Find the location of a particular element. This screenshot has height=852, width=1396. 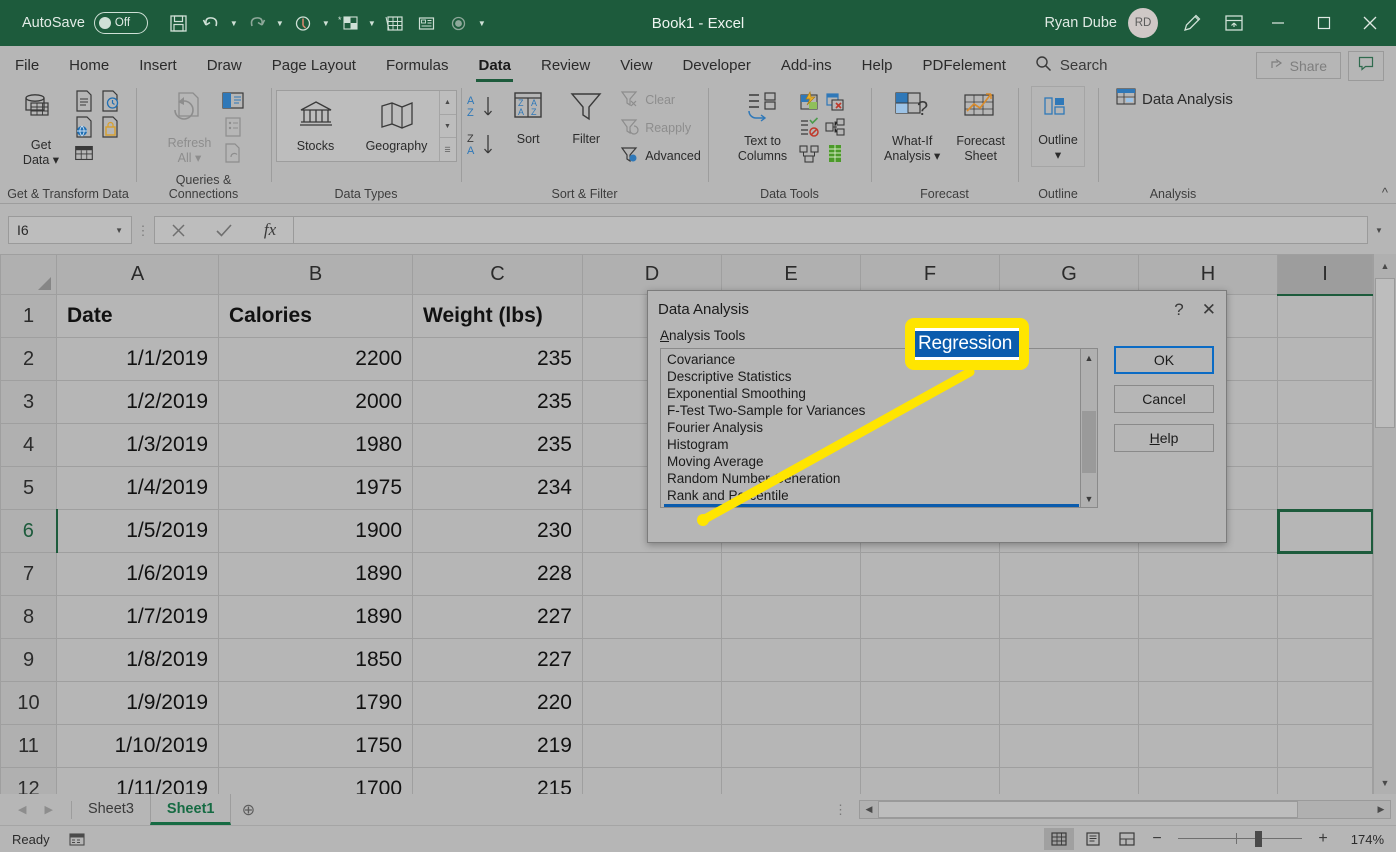

column-header-G: G is located at coordinates (1069, 274).